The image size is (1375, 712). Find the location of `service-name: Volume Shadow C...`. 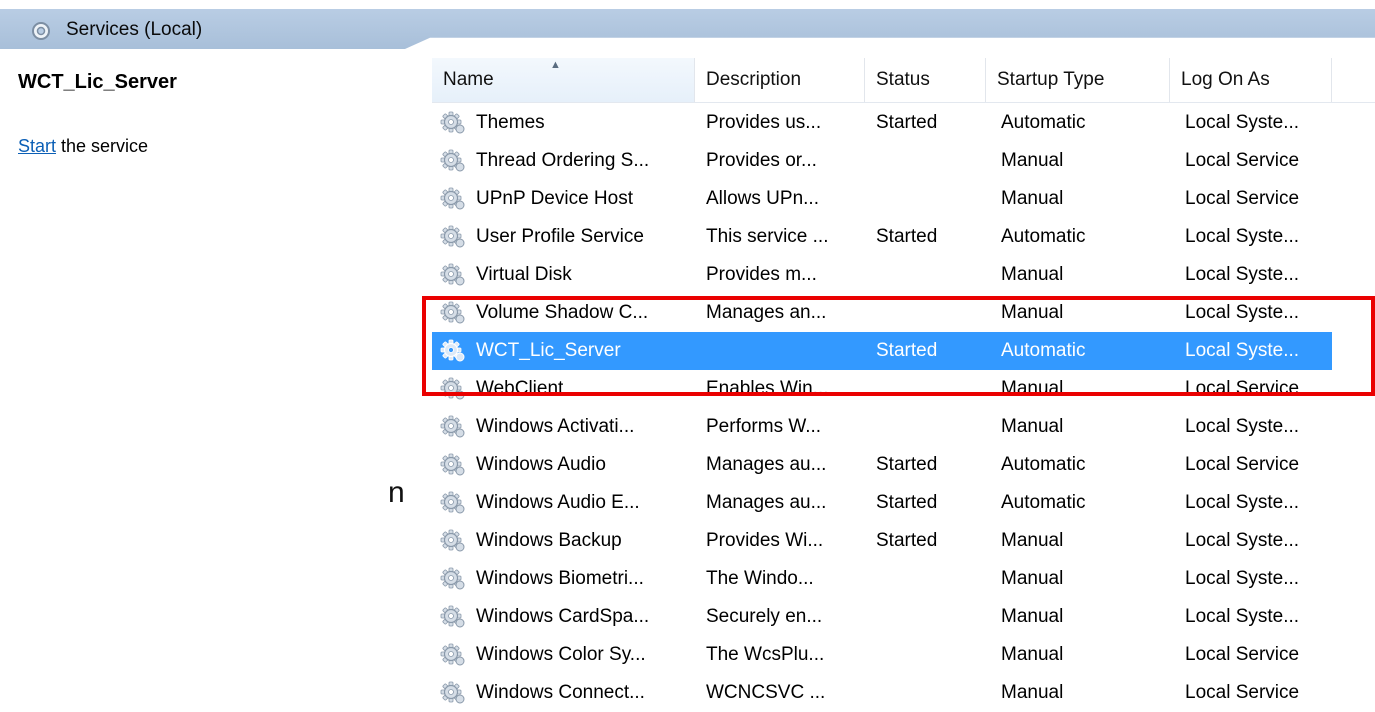

service-name: Volume Shadow C... is located at coordinates (562, 312).